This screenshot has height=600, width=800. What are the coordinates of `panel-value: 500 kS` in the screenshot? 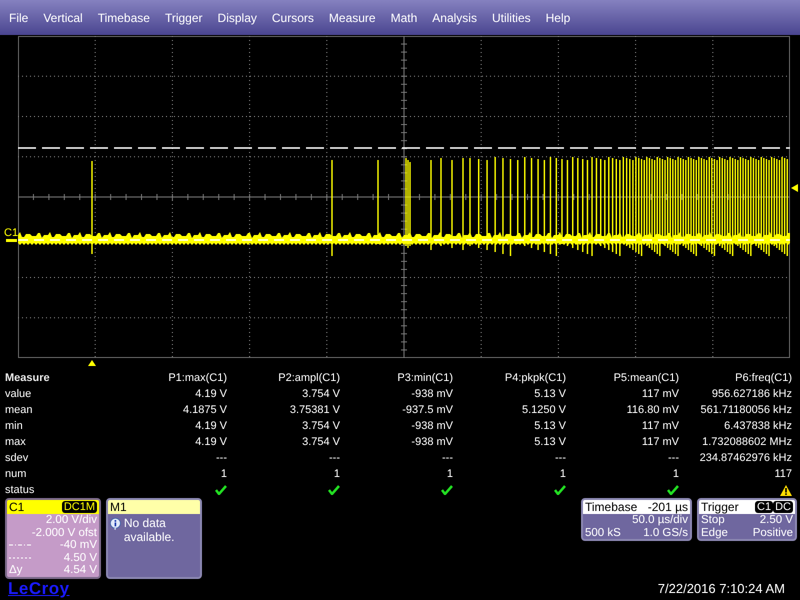 It's located at (603, 532).